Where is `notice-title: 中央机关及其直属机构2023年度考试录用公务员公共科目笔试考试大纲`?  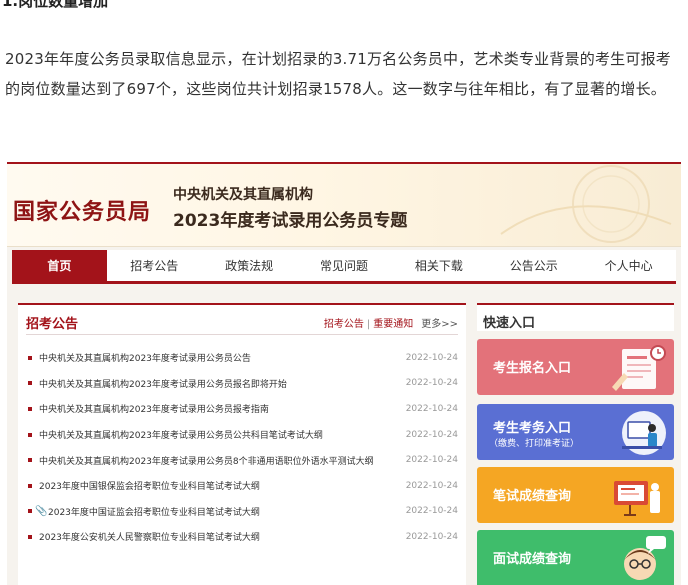
notice-title: 中央机关及其直属机构2023年度考试录用公务员公共科目笔试考试大纲 is located at coordinates (220, 434).